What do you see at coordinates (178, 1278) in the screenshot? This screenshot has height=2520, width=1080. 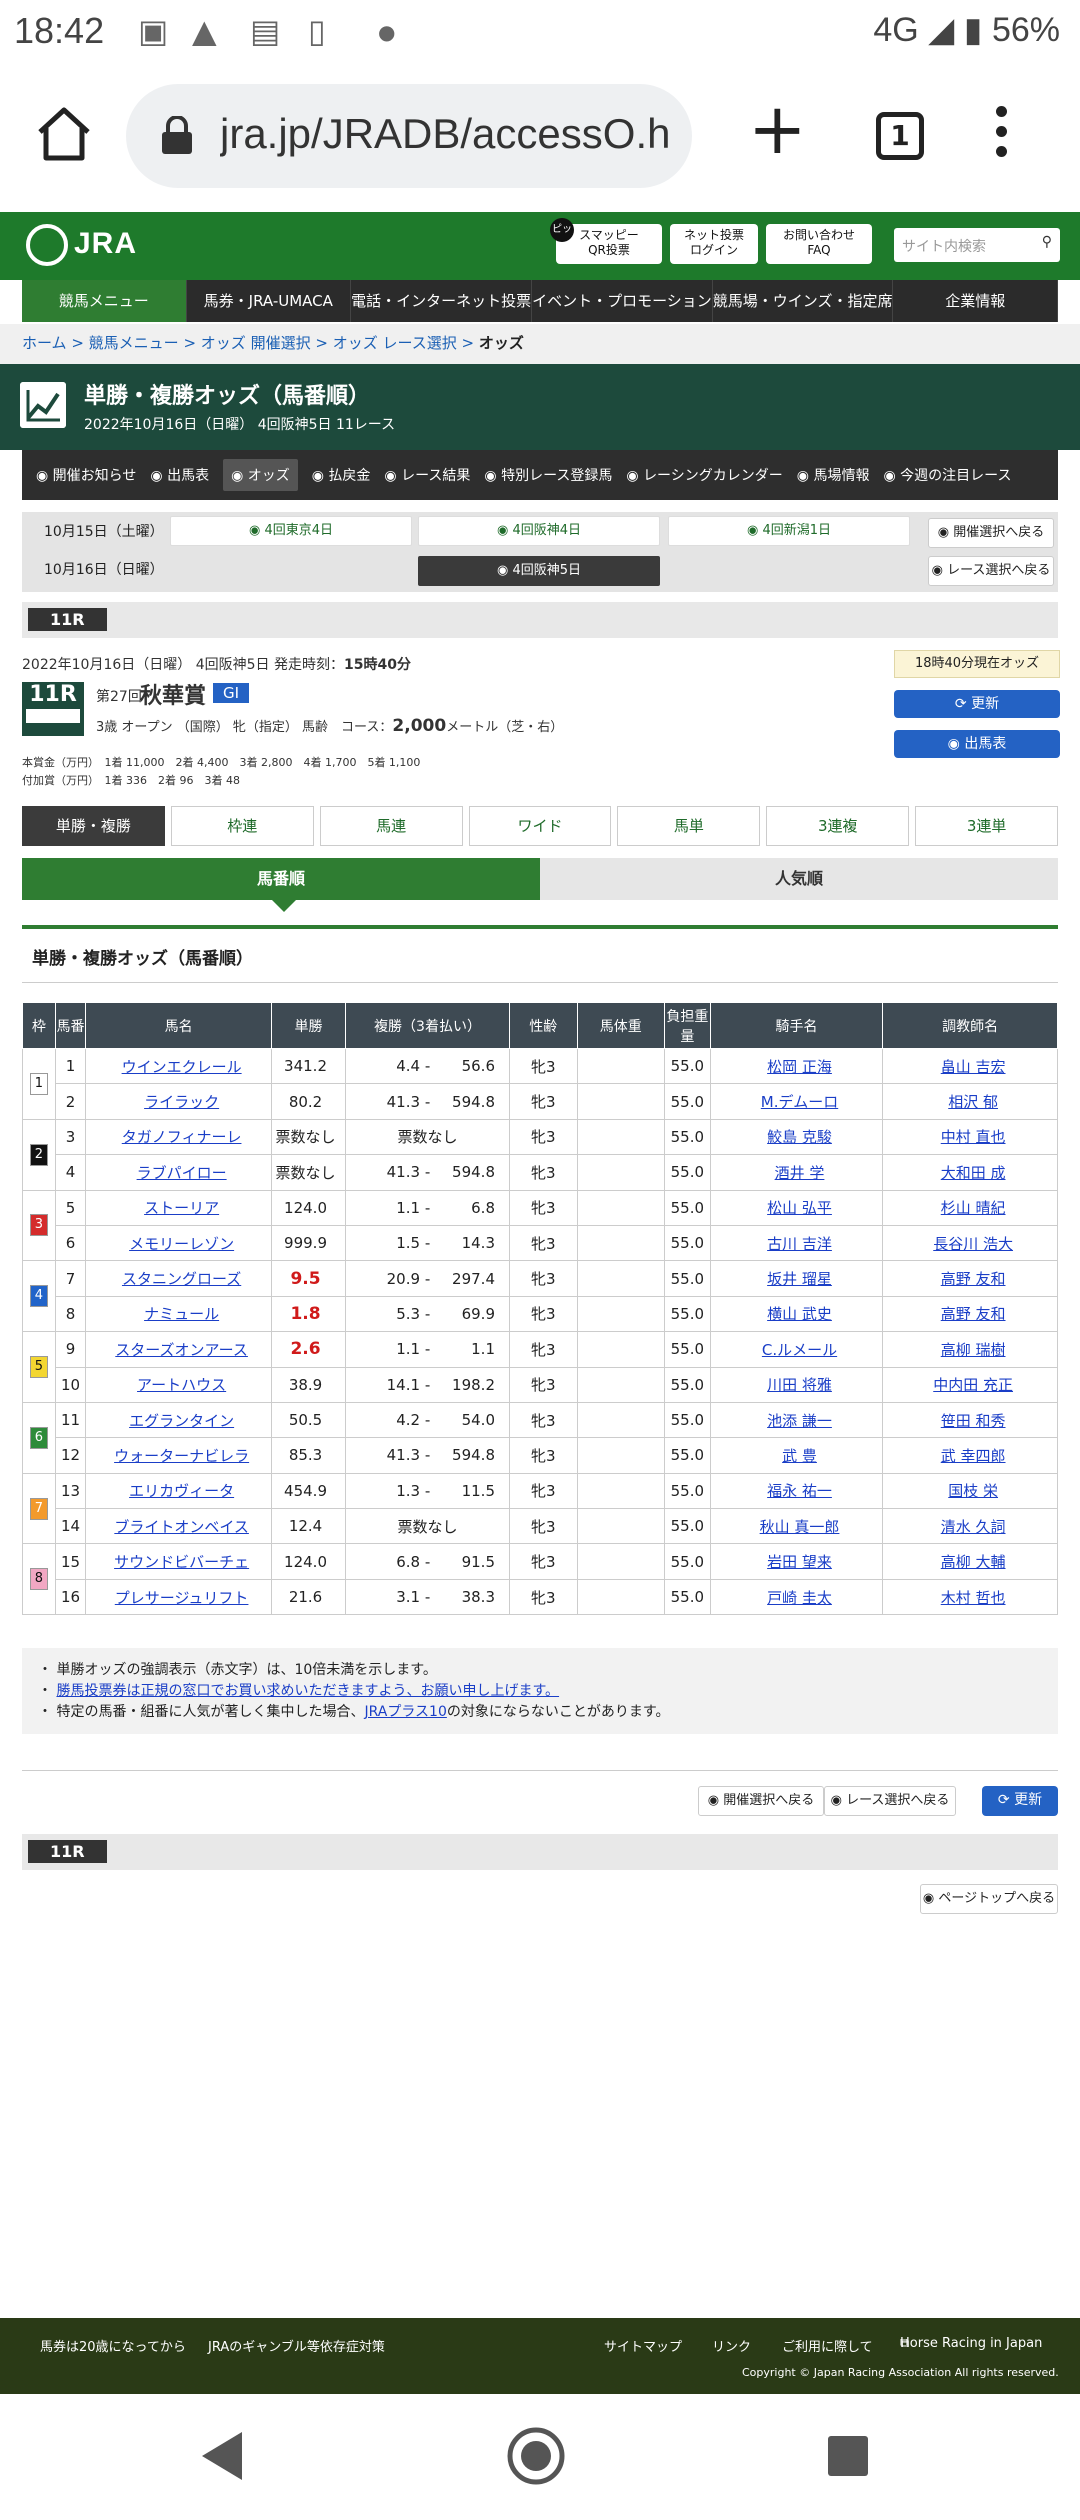 I see `horse-name-link: スタニングローズ` at bounding box center [178, 1278].